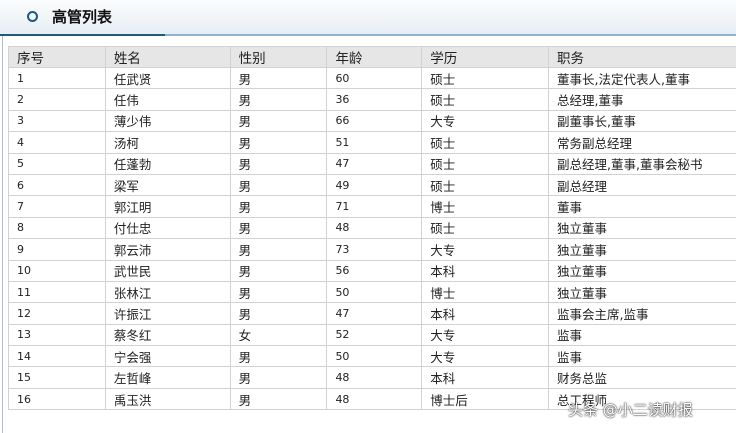 This screenshot has height=433, width=736. Describe the element at coordinates (485, 57) in the screenshot. I see `column-header: 学历` at that location.